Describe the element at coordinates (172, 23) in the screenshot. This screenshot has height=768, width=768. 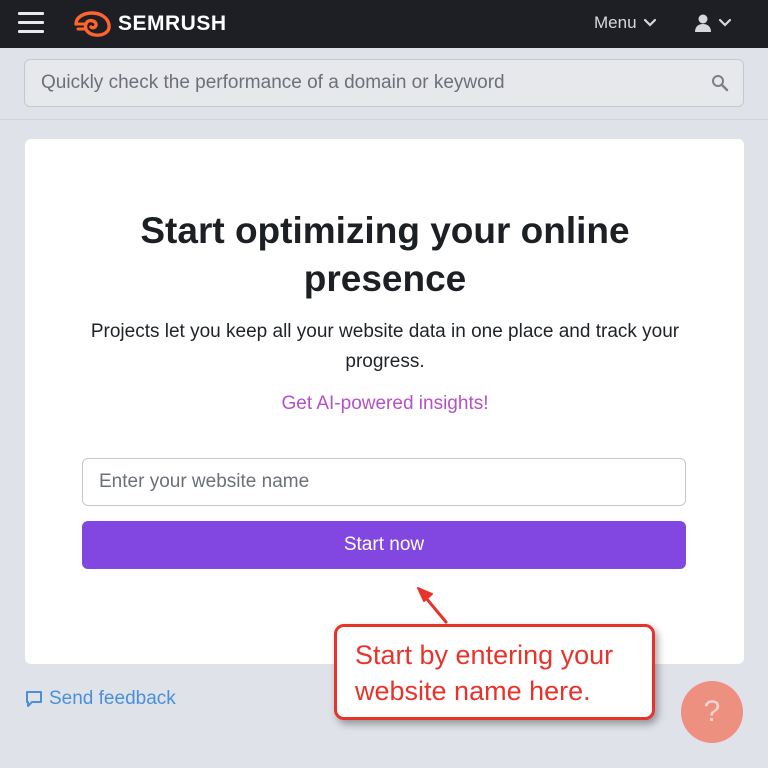
I see `brand-name: SEMRUSH` at that location.